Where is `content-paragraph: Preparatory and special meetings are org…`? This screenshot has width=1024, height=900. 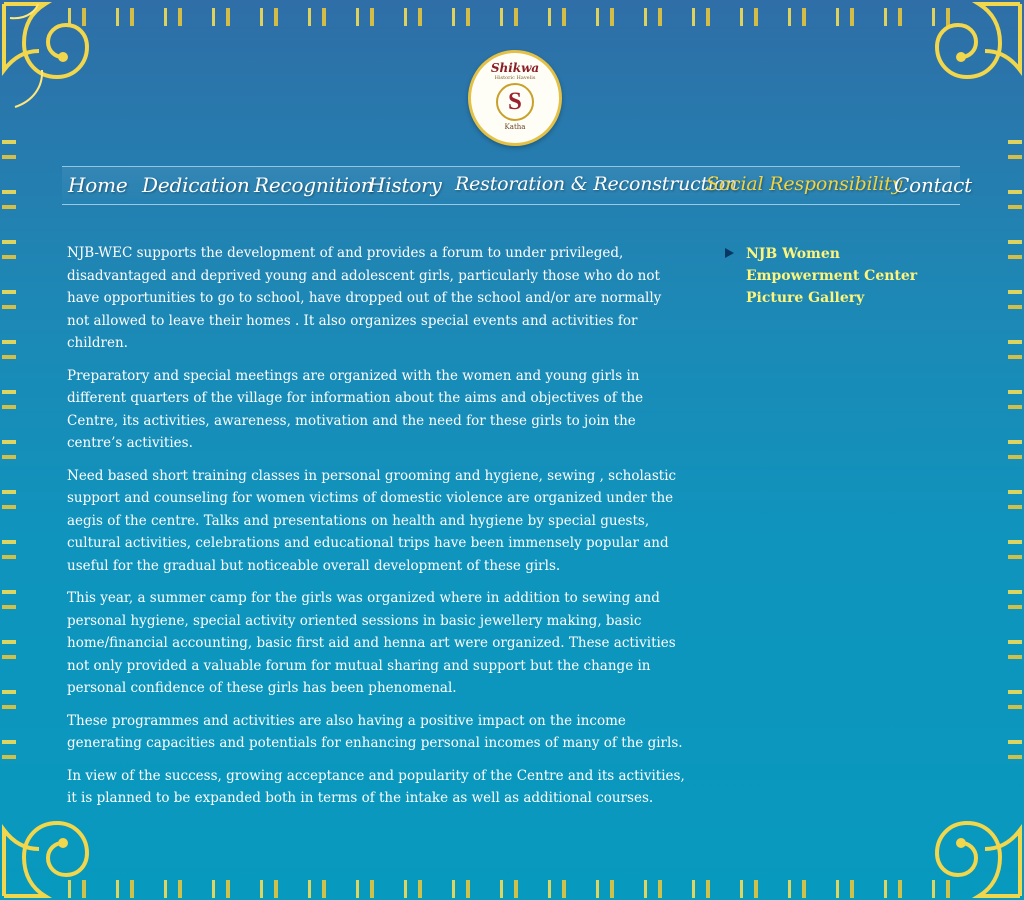
content-paragraph: Preparatory and special meetings are org… is located at coordinates (355, 409).